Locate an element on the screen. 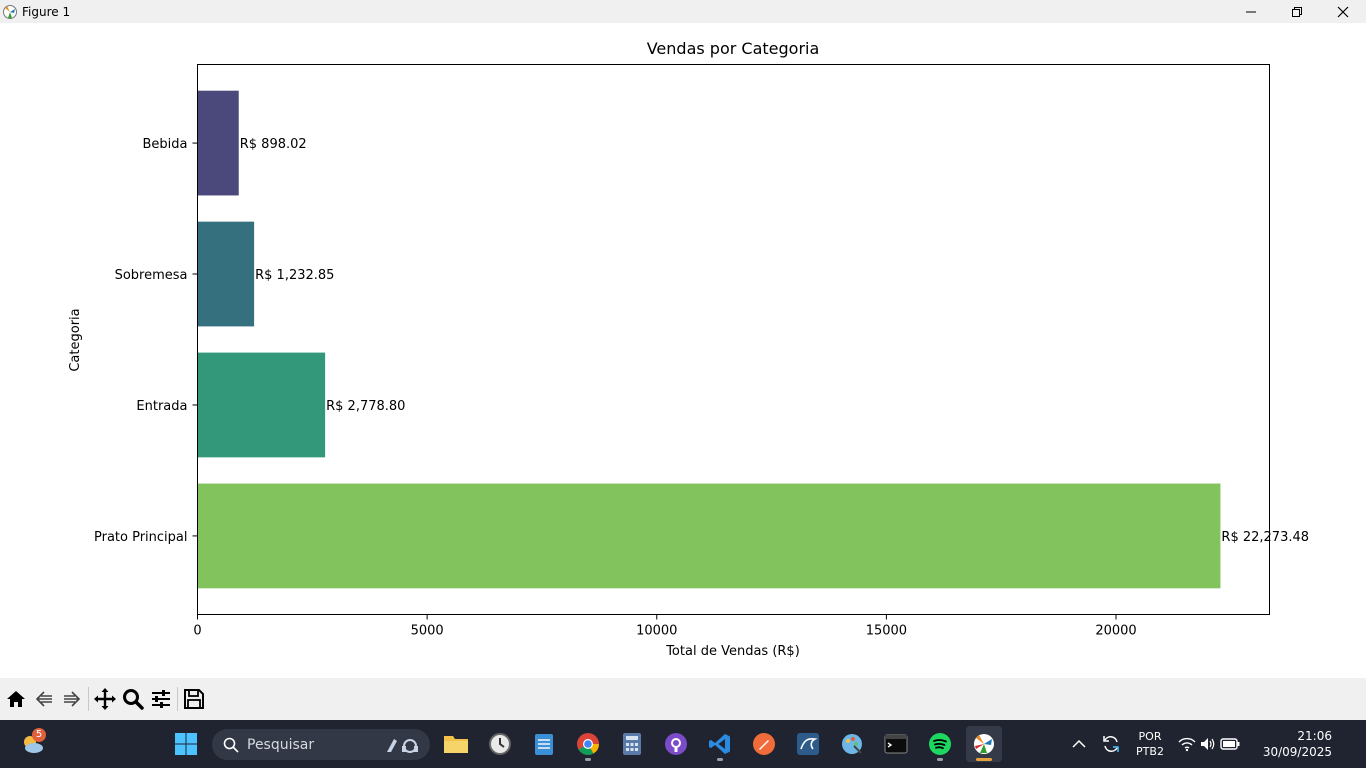 This screenshot has height=768, width=1366. zoom-button is located at coordinates (133, 699).